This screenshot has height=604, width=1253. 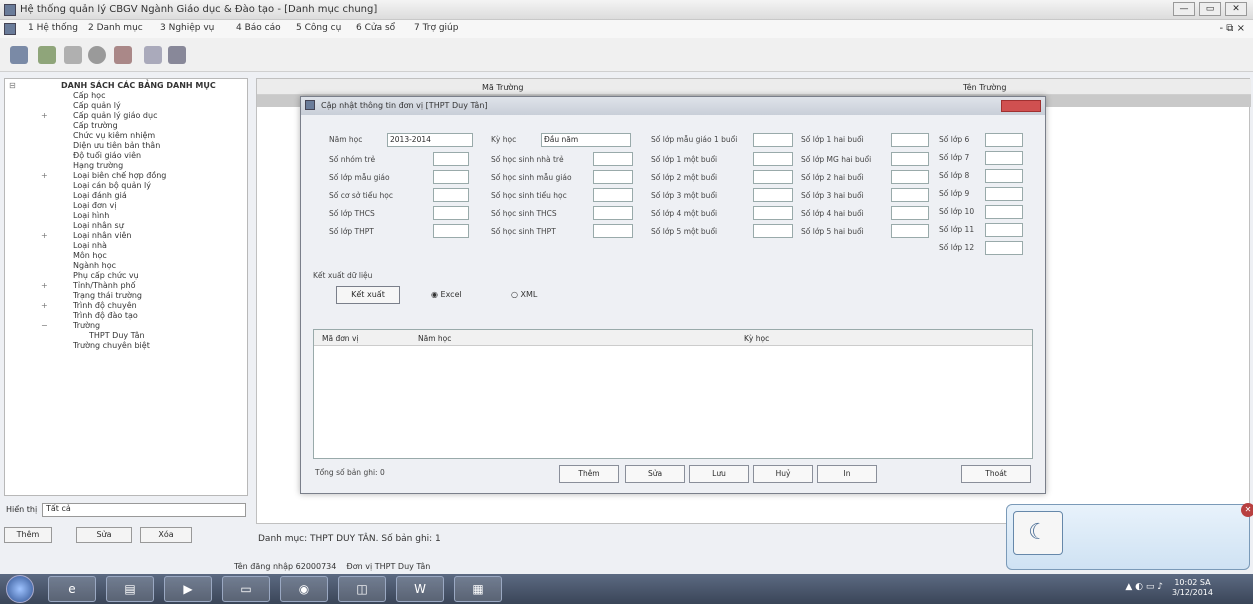 I want to click on word-icon: W, so click(x=420, y=589).